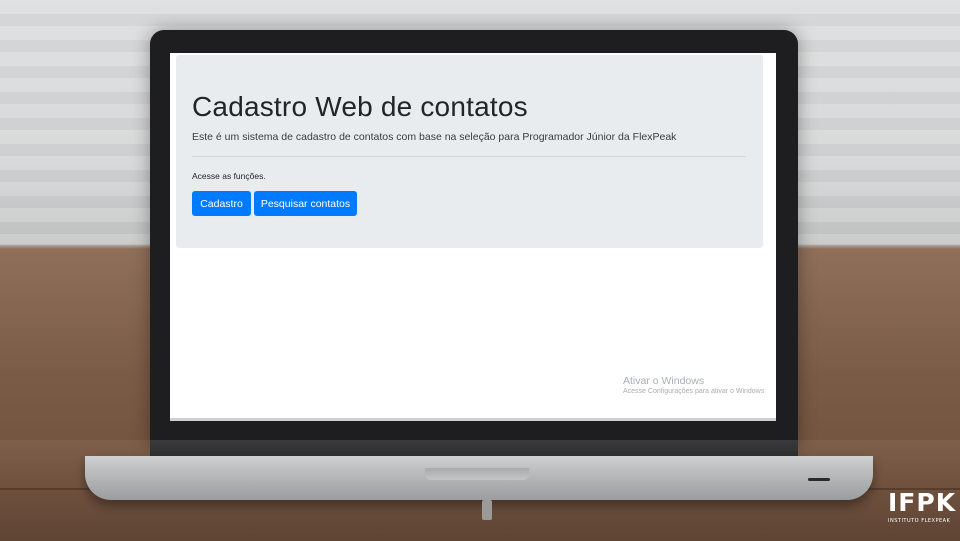  I want to click on divider, so click(469, 156).